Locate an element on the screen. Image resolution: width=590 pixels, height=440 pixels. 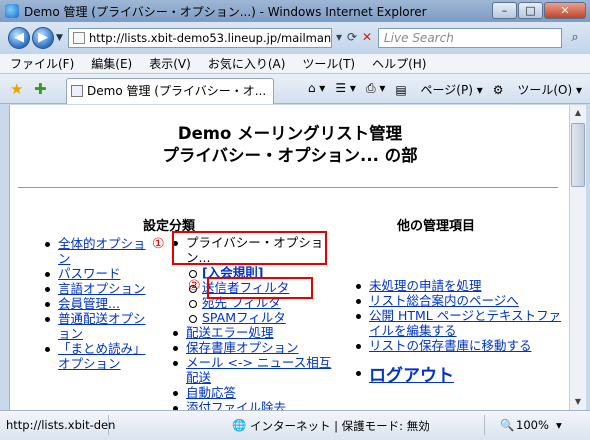
list-item: 保存書庫オプション is located at coordinates (255, 347).